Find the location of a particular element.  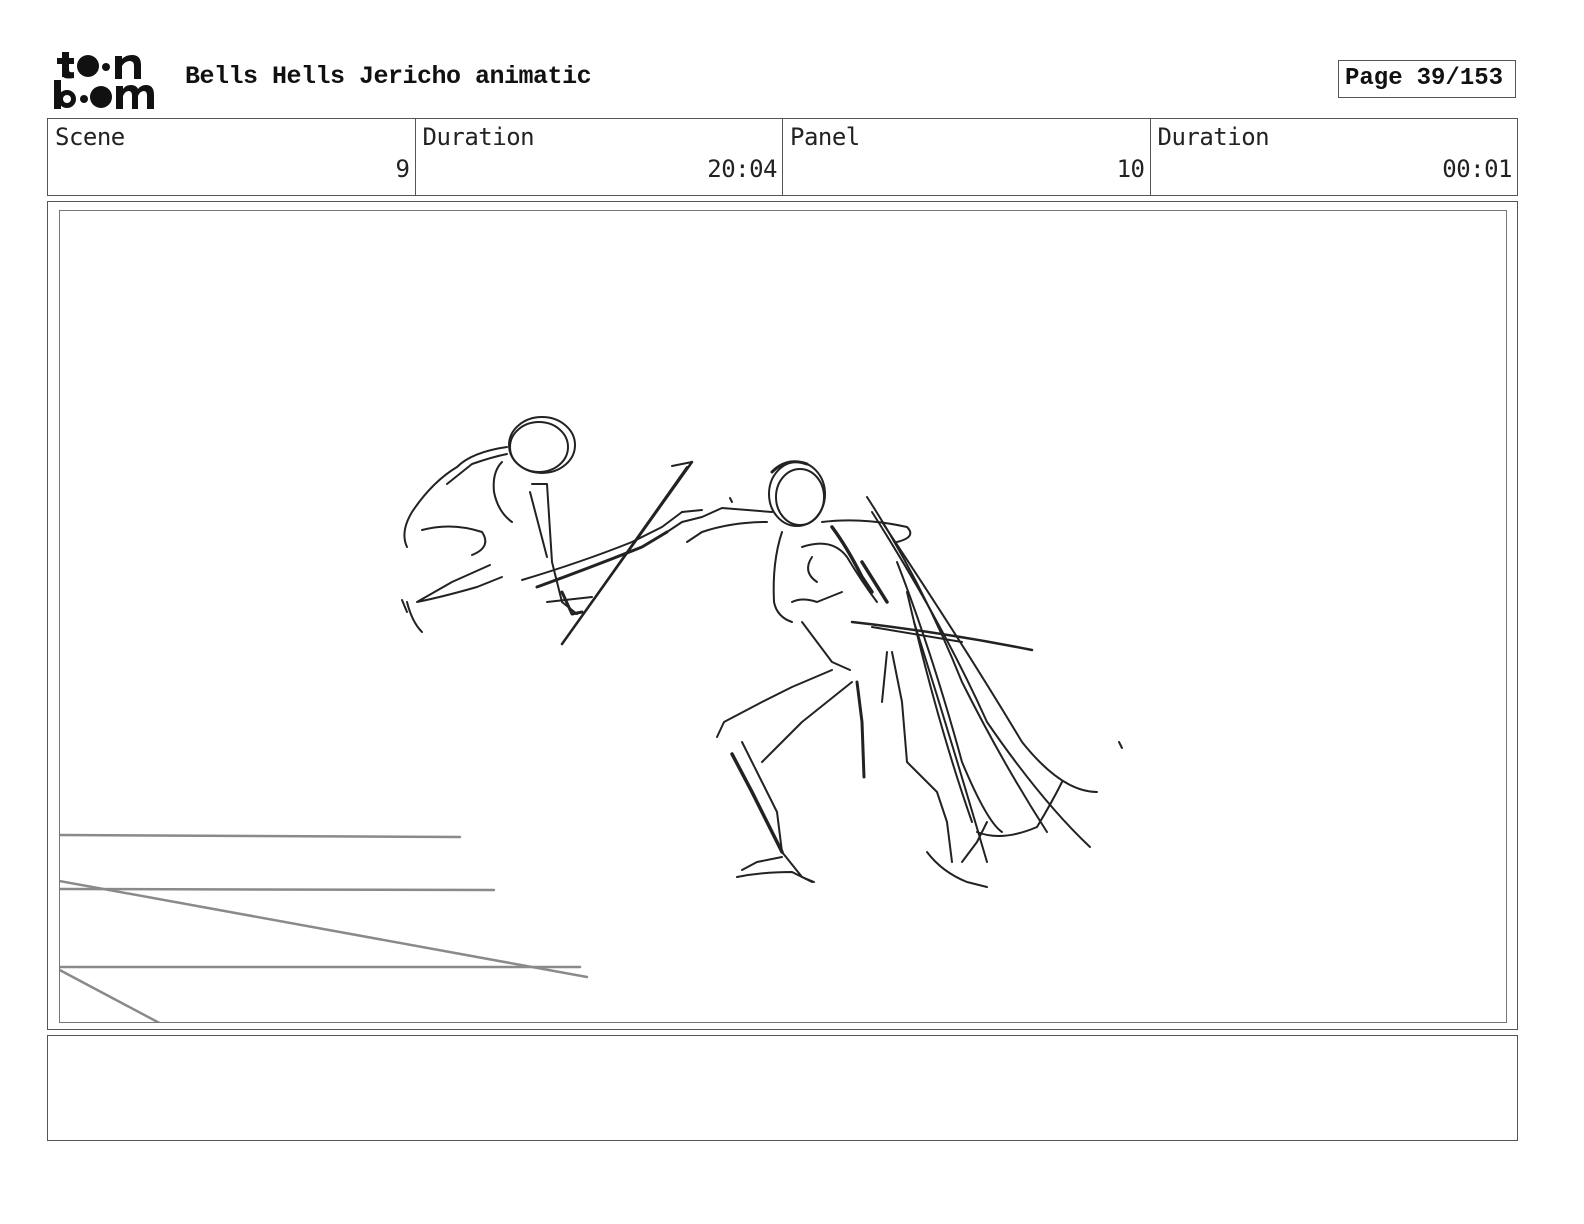

page-label: Page is located at coordinates (1374, 78).